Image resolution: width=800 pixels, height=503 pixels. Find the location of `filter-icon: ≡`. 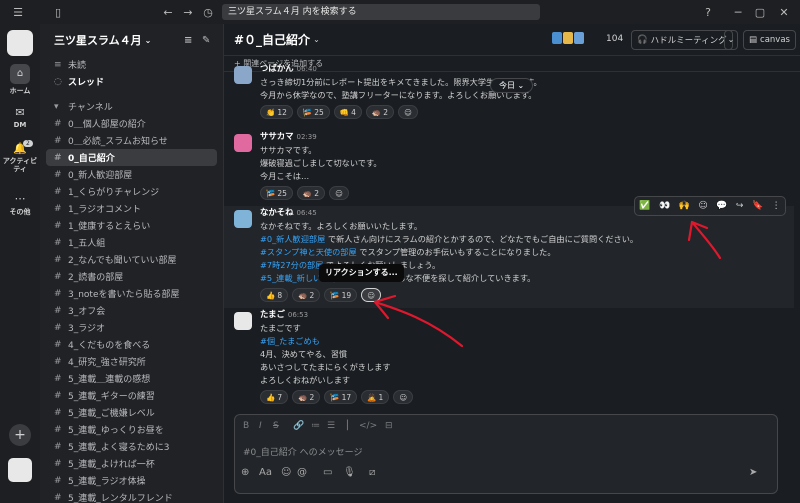

filter-icon: ≡ is located at coordinates (188, 40).